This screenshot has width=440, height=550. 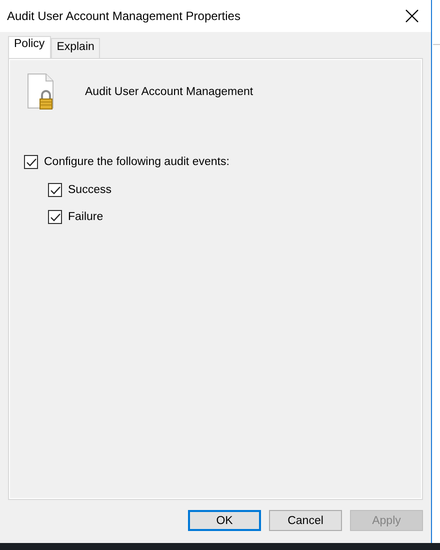 What do you see at coordinates (227, 217) in the screenshot?
I see `checkbox: Failure` at bounding box center [227, 217].